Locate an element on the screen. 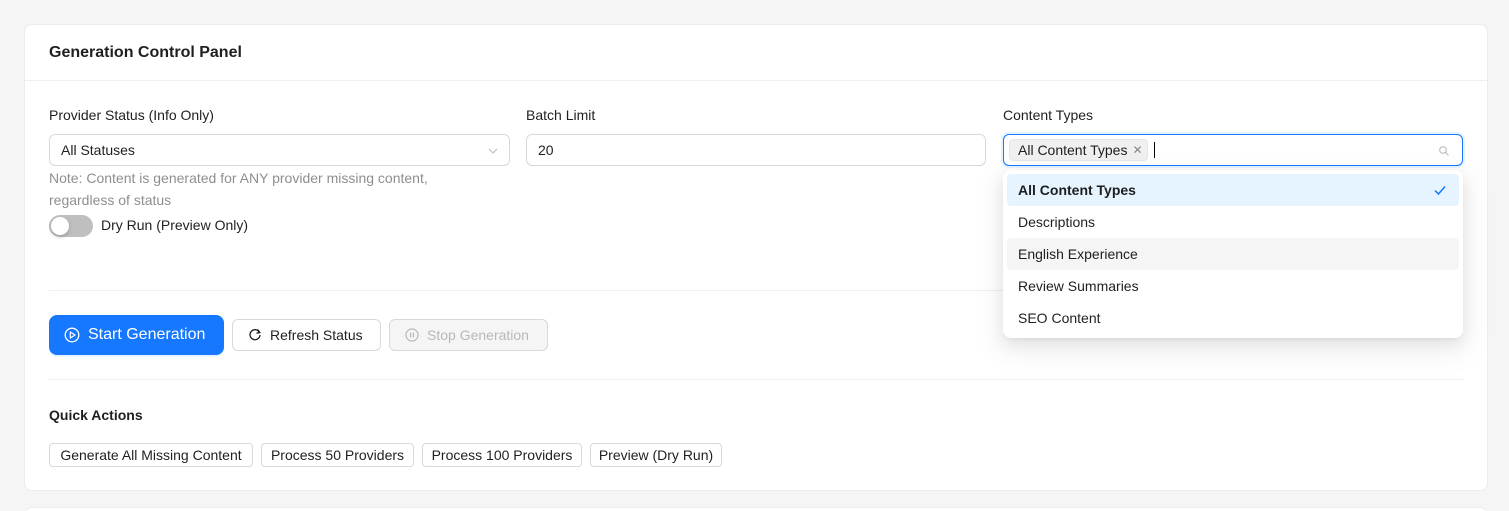 Image resolution: width=1509 pixels, height=511 pixels. switch-knob is located at coordinates (60, 226).